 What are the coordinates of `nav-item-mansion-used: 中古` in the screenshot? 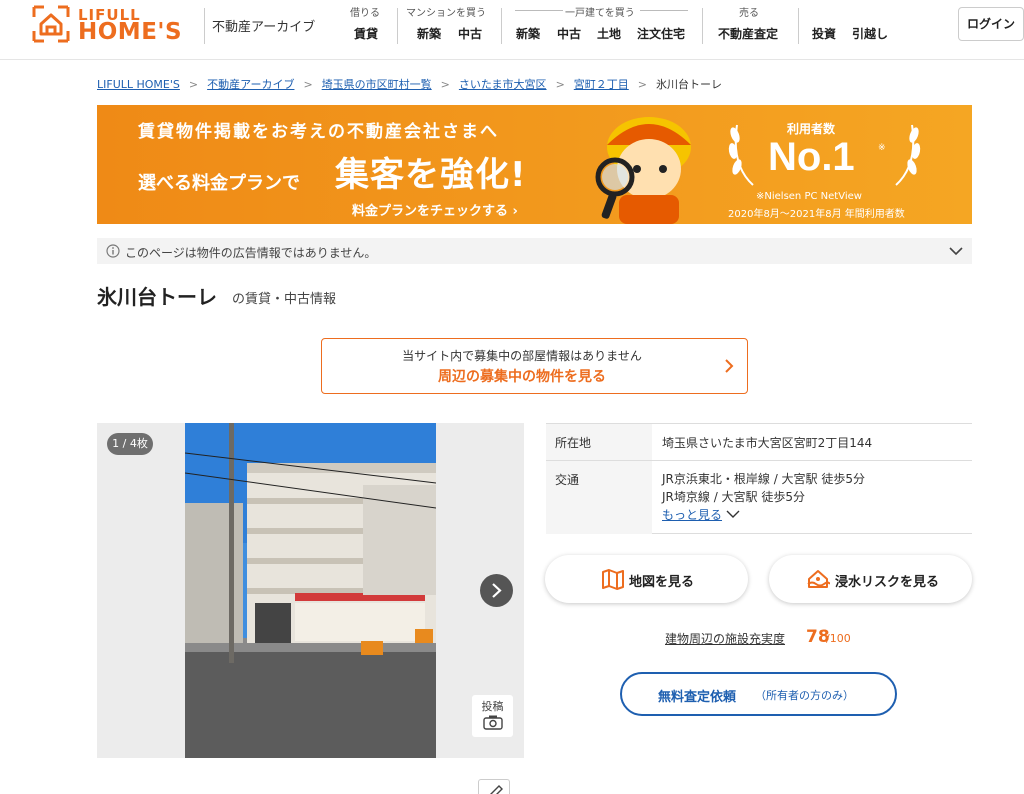 It's located at (470, 33).